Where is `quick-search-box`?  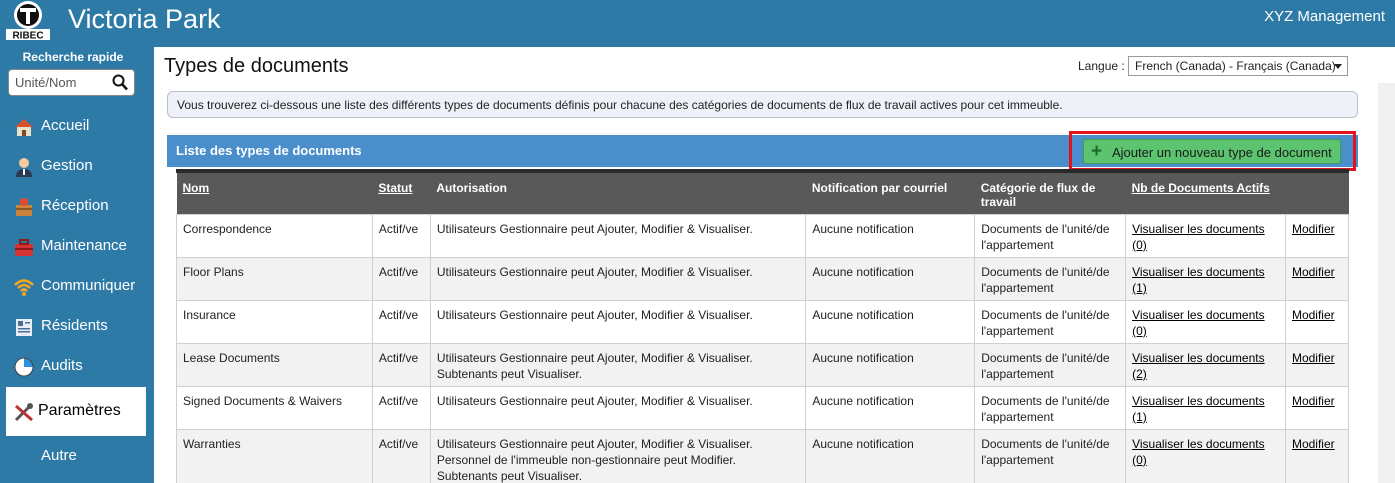
quick-search-box is located at coordinates (71, 82).